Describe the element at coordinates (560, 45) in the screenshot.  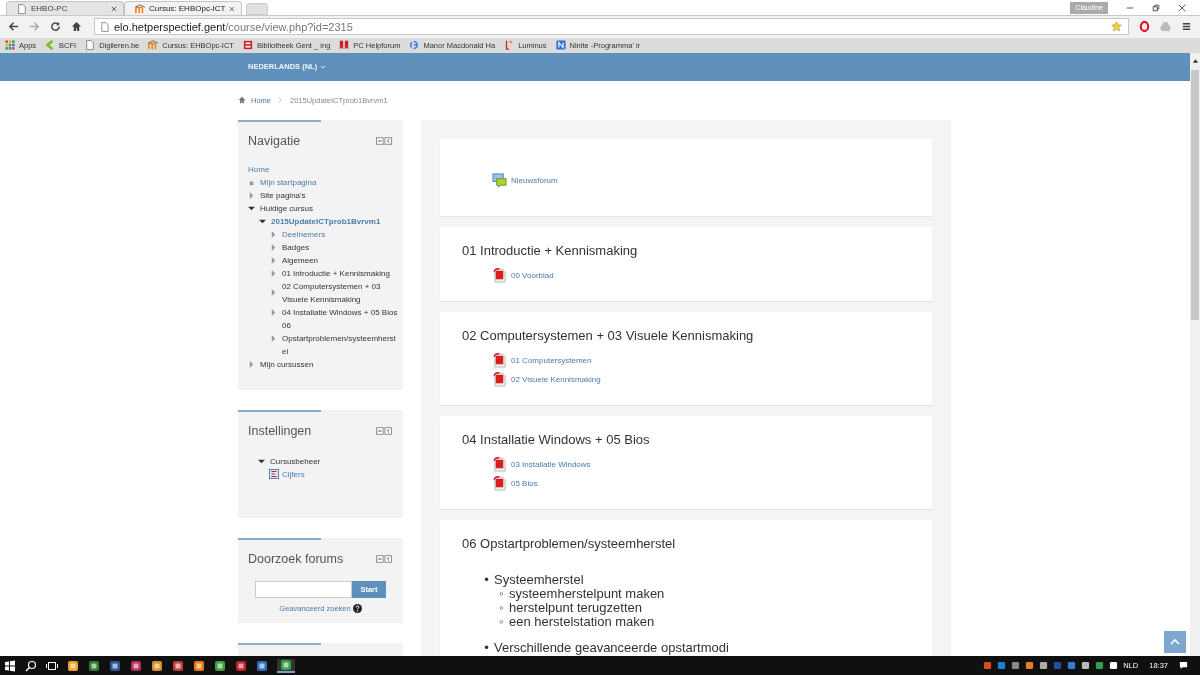
I see `square-app-icon` at that location.